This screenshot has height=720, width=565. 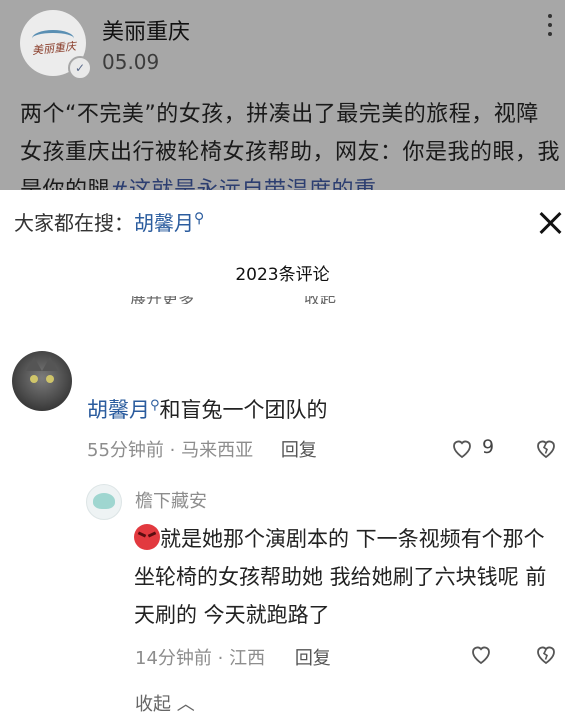 I want to click on collapse-replies-button: 收起 ︿, so click(x=165, y=703).